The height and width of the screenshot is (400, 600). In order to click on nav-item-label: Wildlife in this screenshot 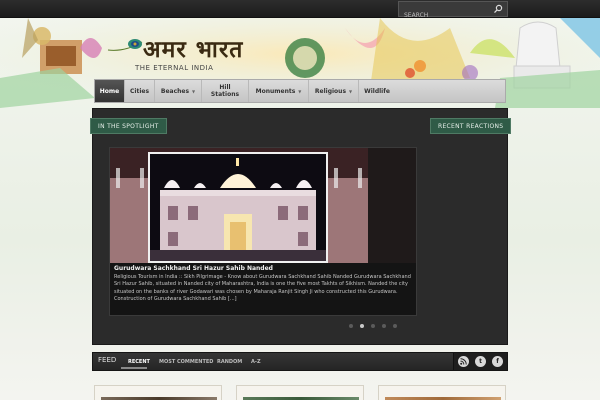, I will do `click(377, 91)`.